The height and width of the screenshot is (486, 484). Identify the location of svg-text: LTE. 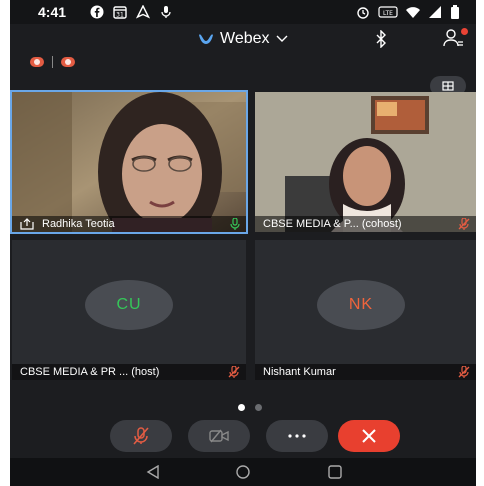
(388, 13).